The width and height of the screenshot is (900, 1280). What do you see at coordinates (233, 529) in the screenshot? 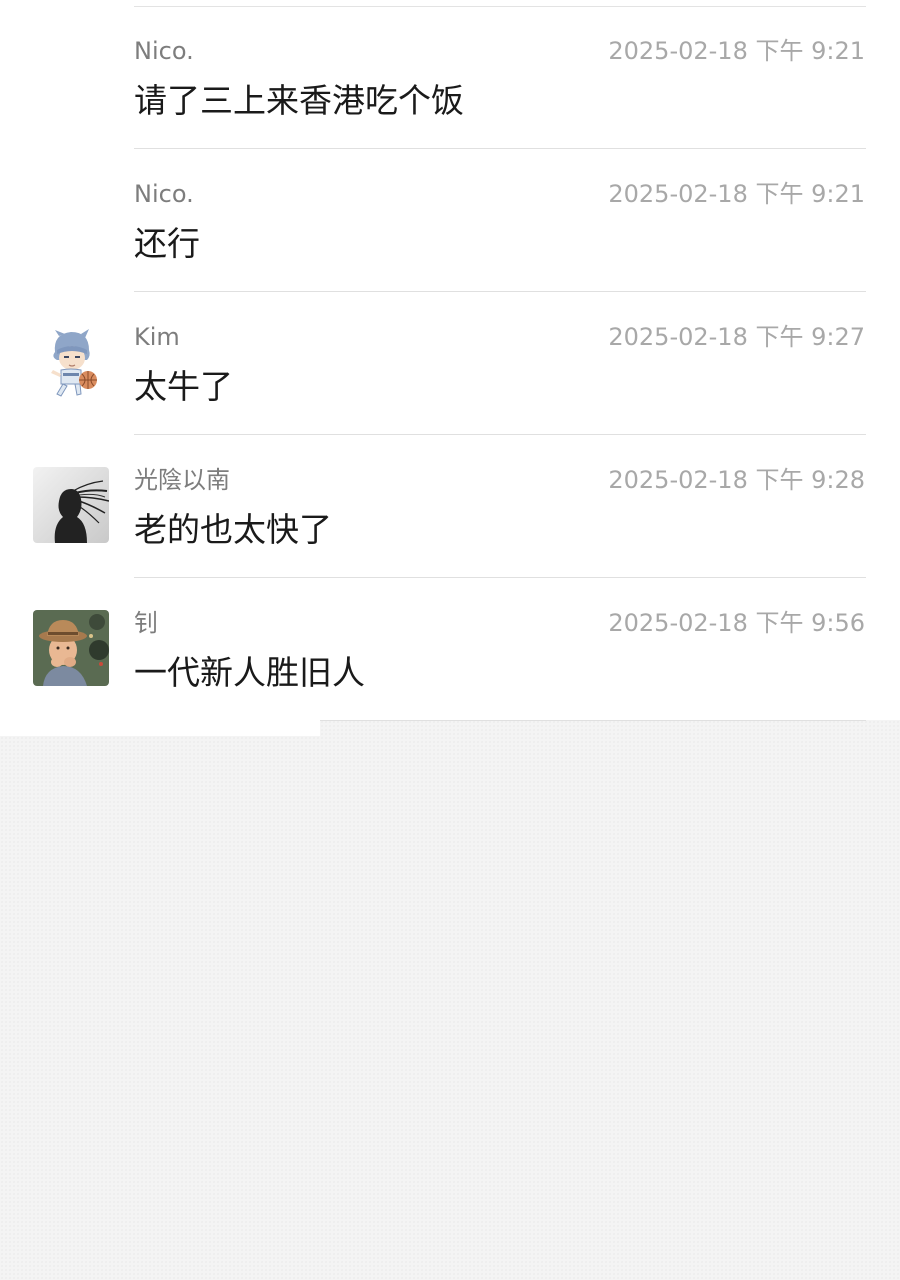
I see `message-text: 老的也太快了` at bounding box center [233, 529].